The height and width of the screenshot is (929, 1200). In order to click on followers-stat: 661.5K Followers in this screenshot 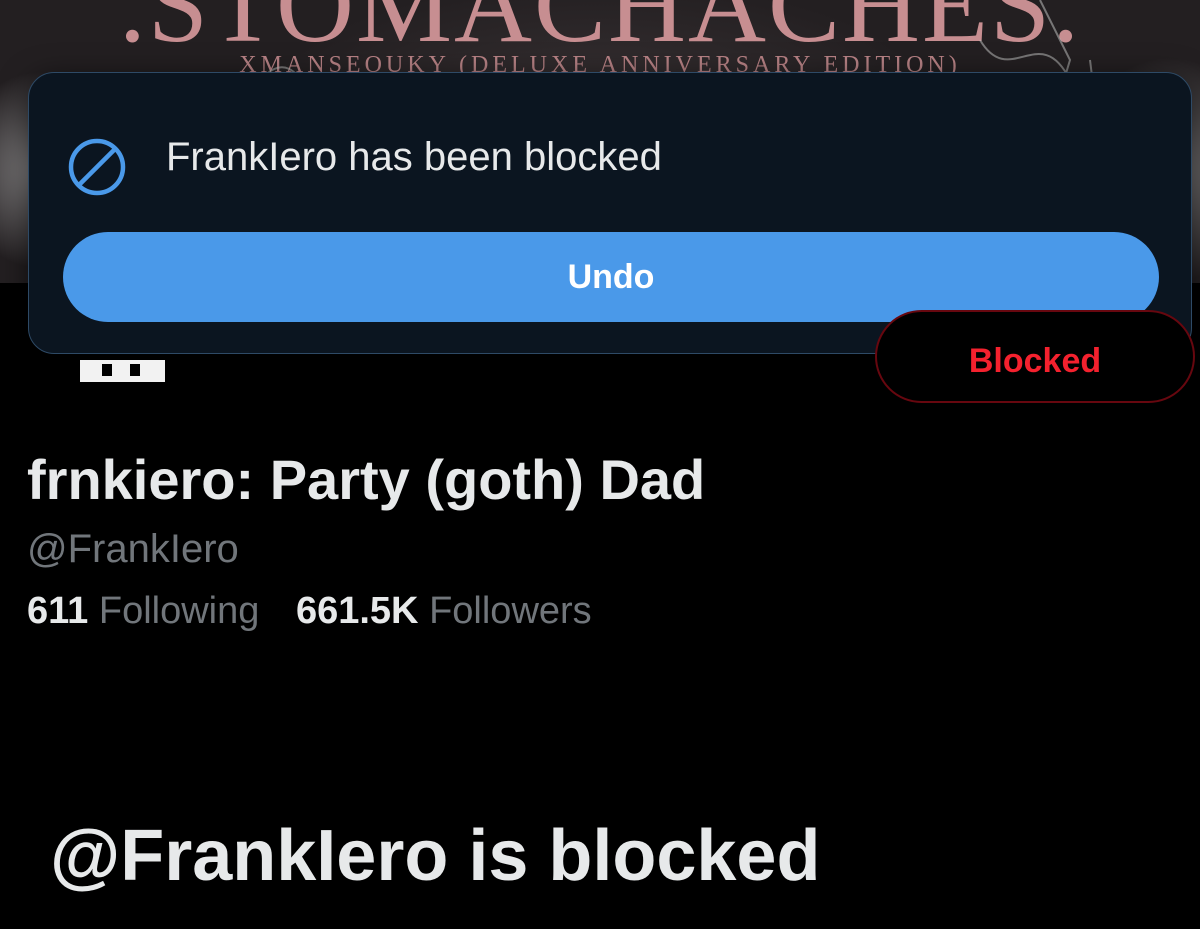, I will do `click(444, 611)`.